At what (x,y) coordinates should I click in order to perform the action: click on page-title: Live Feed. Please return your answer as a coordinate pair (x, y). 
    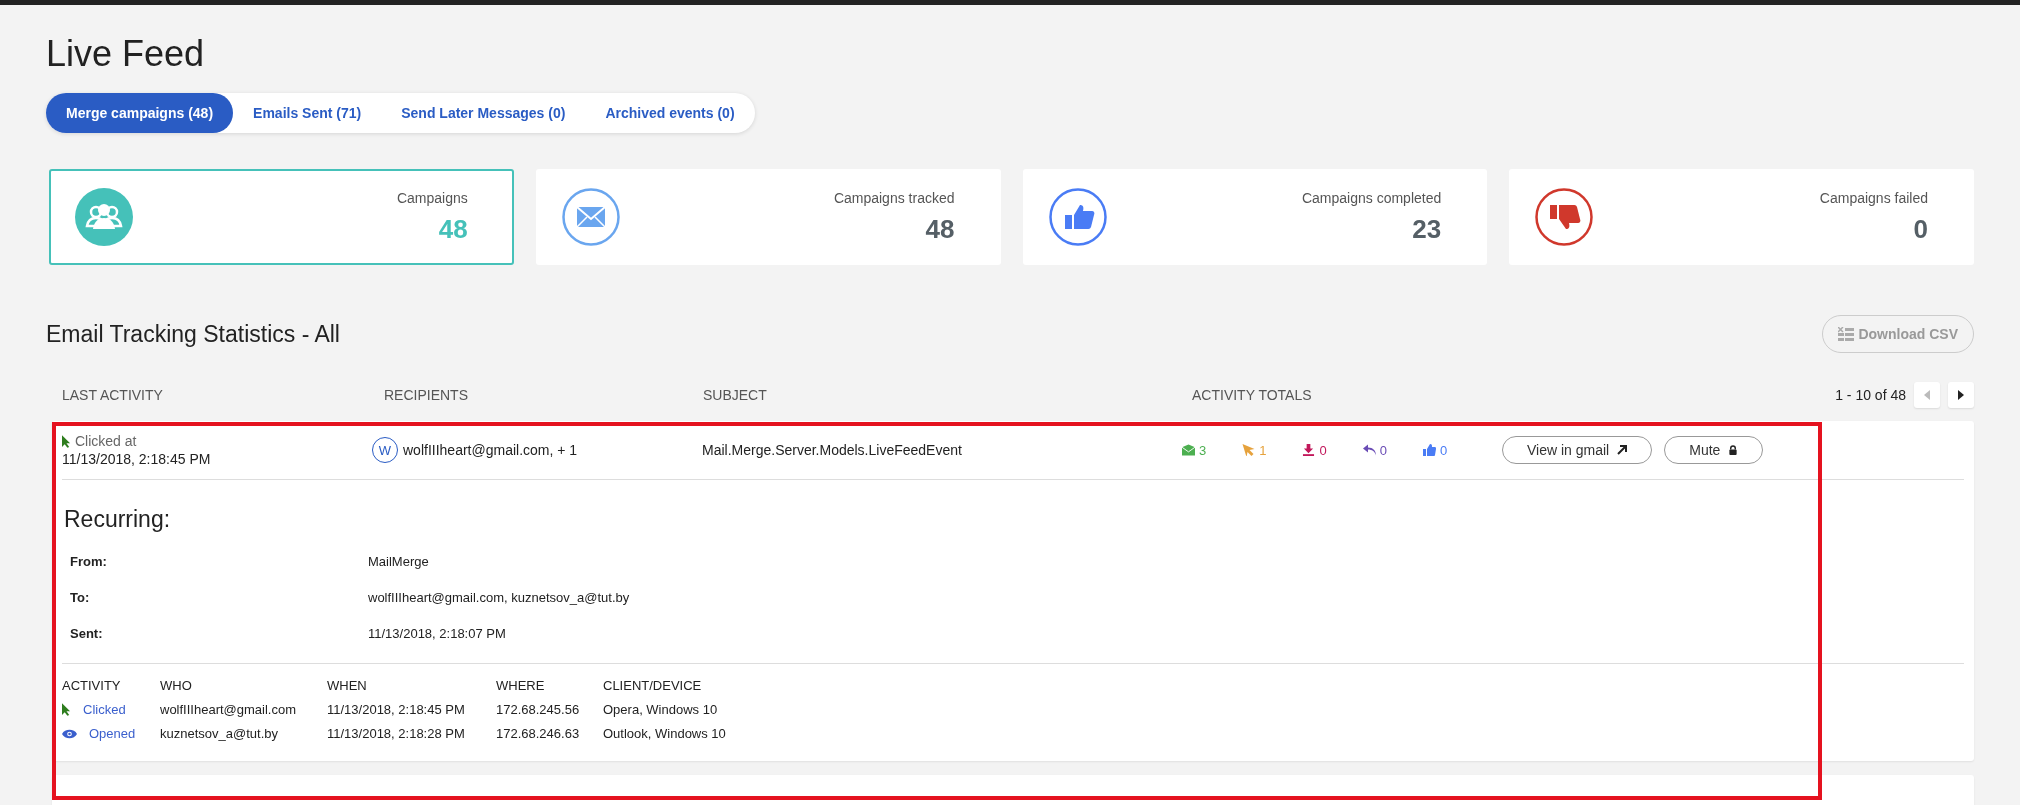
    Looking at the image, I should click on (126, 54).